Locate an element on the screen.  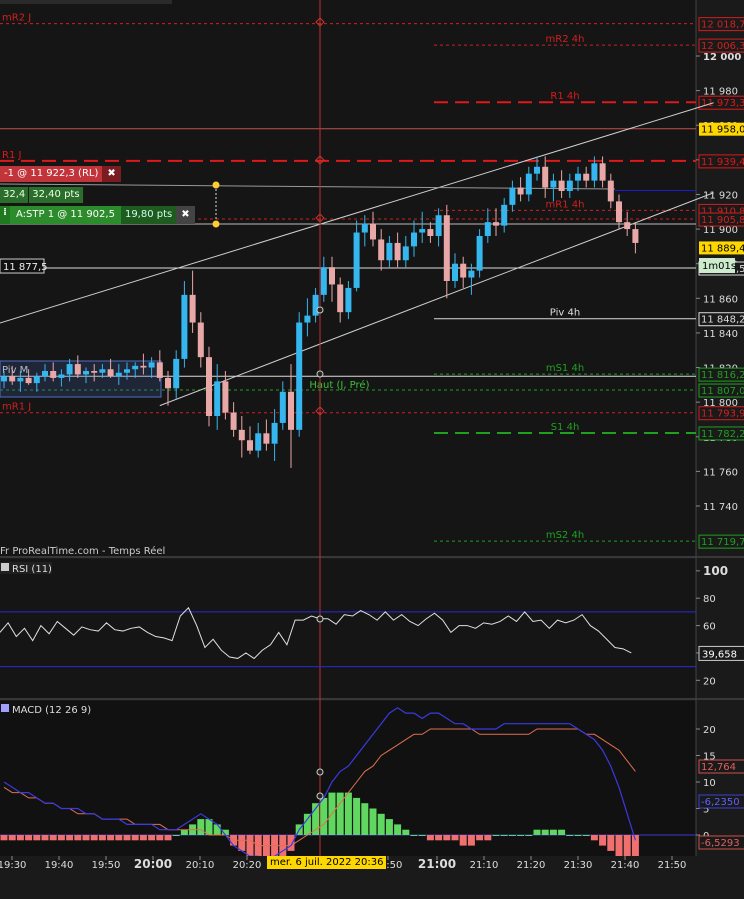
stop-handle is located at coordinates (216, 224).